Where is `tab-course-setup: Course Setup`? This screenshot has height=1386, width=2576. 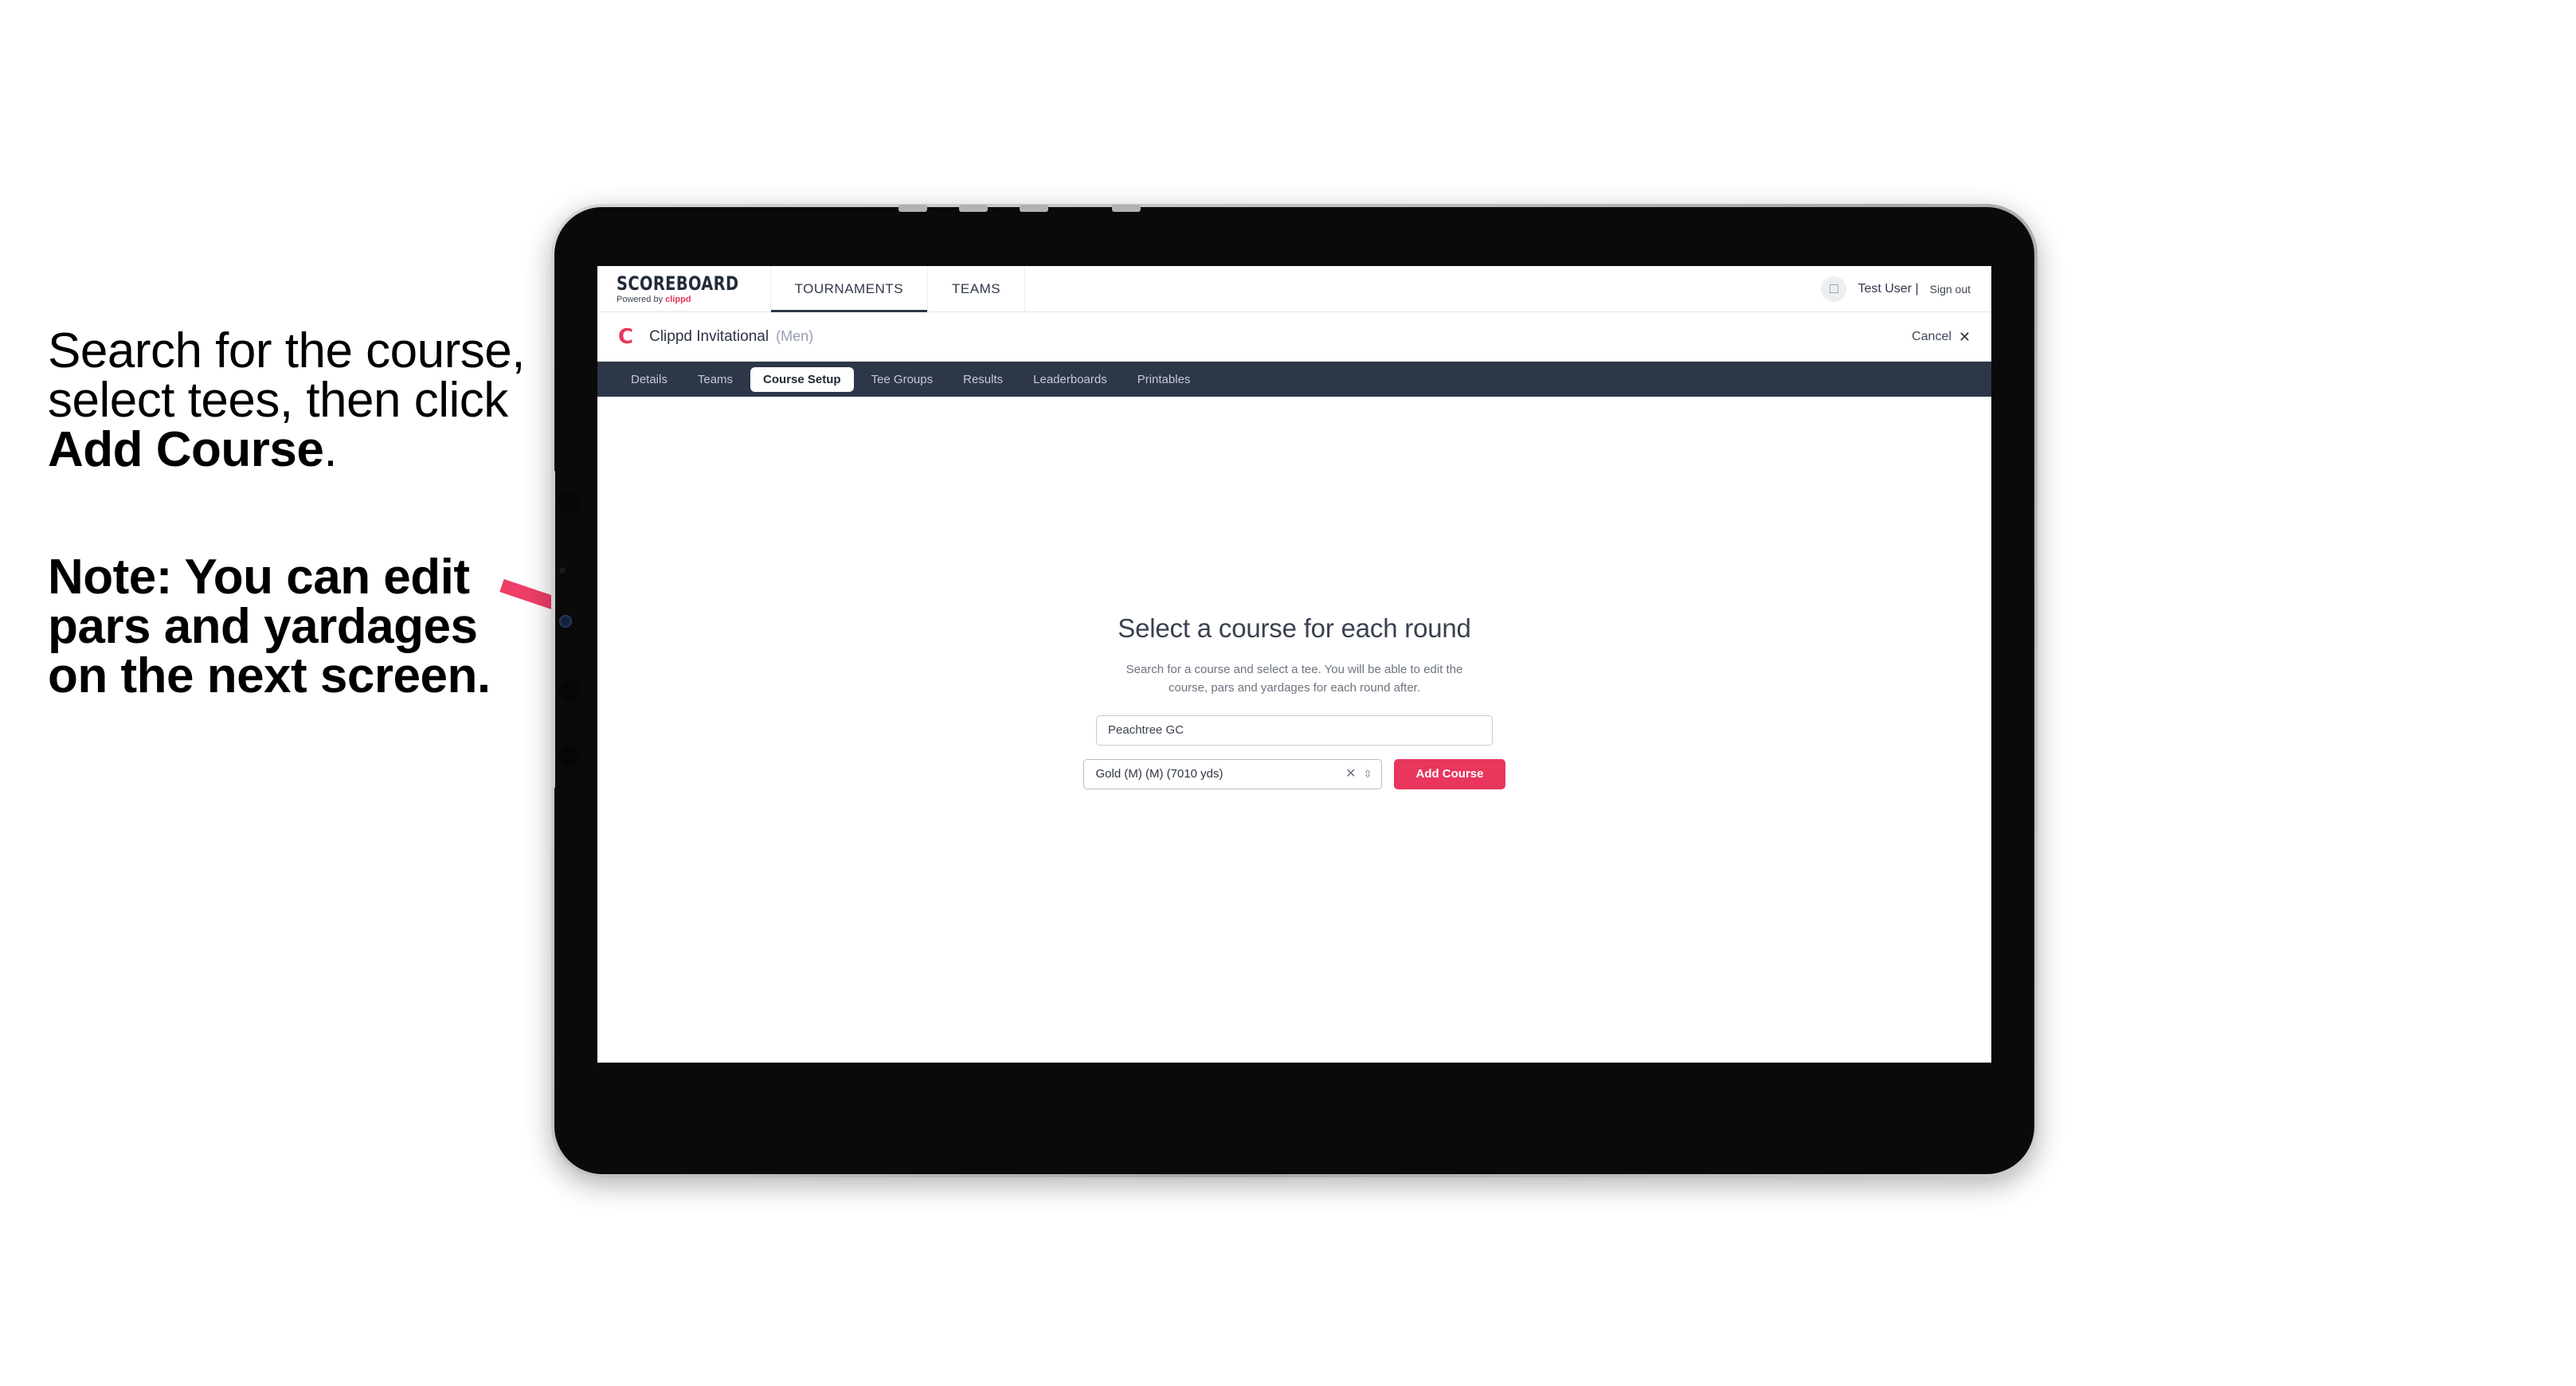 tab-course-setup: Course Setup is located at coordinates (802, 379).